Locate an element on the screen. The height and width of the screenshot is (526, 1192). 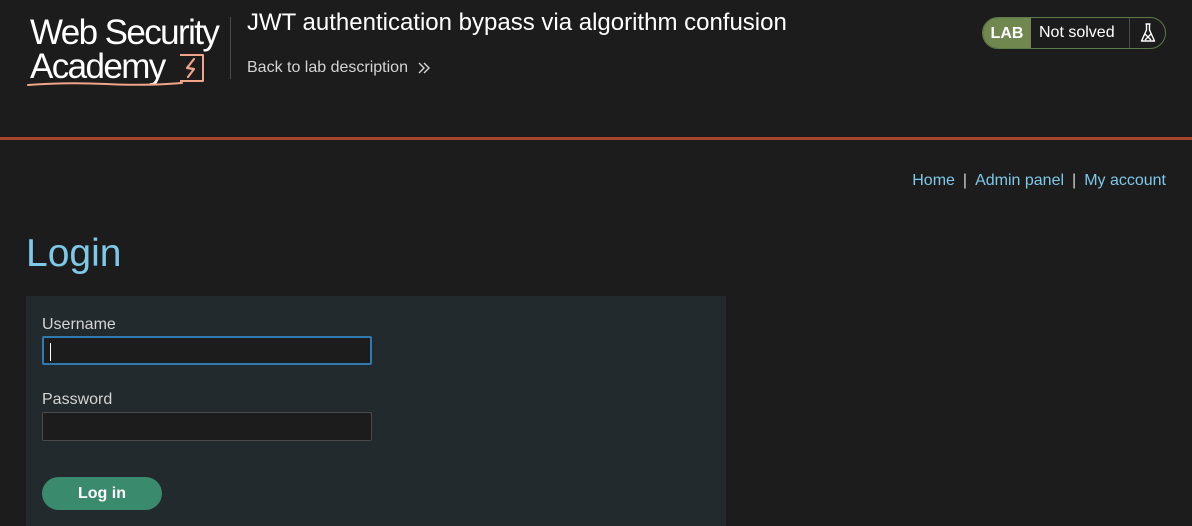
username-field is located at coordinates (207, 350).